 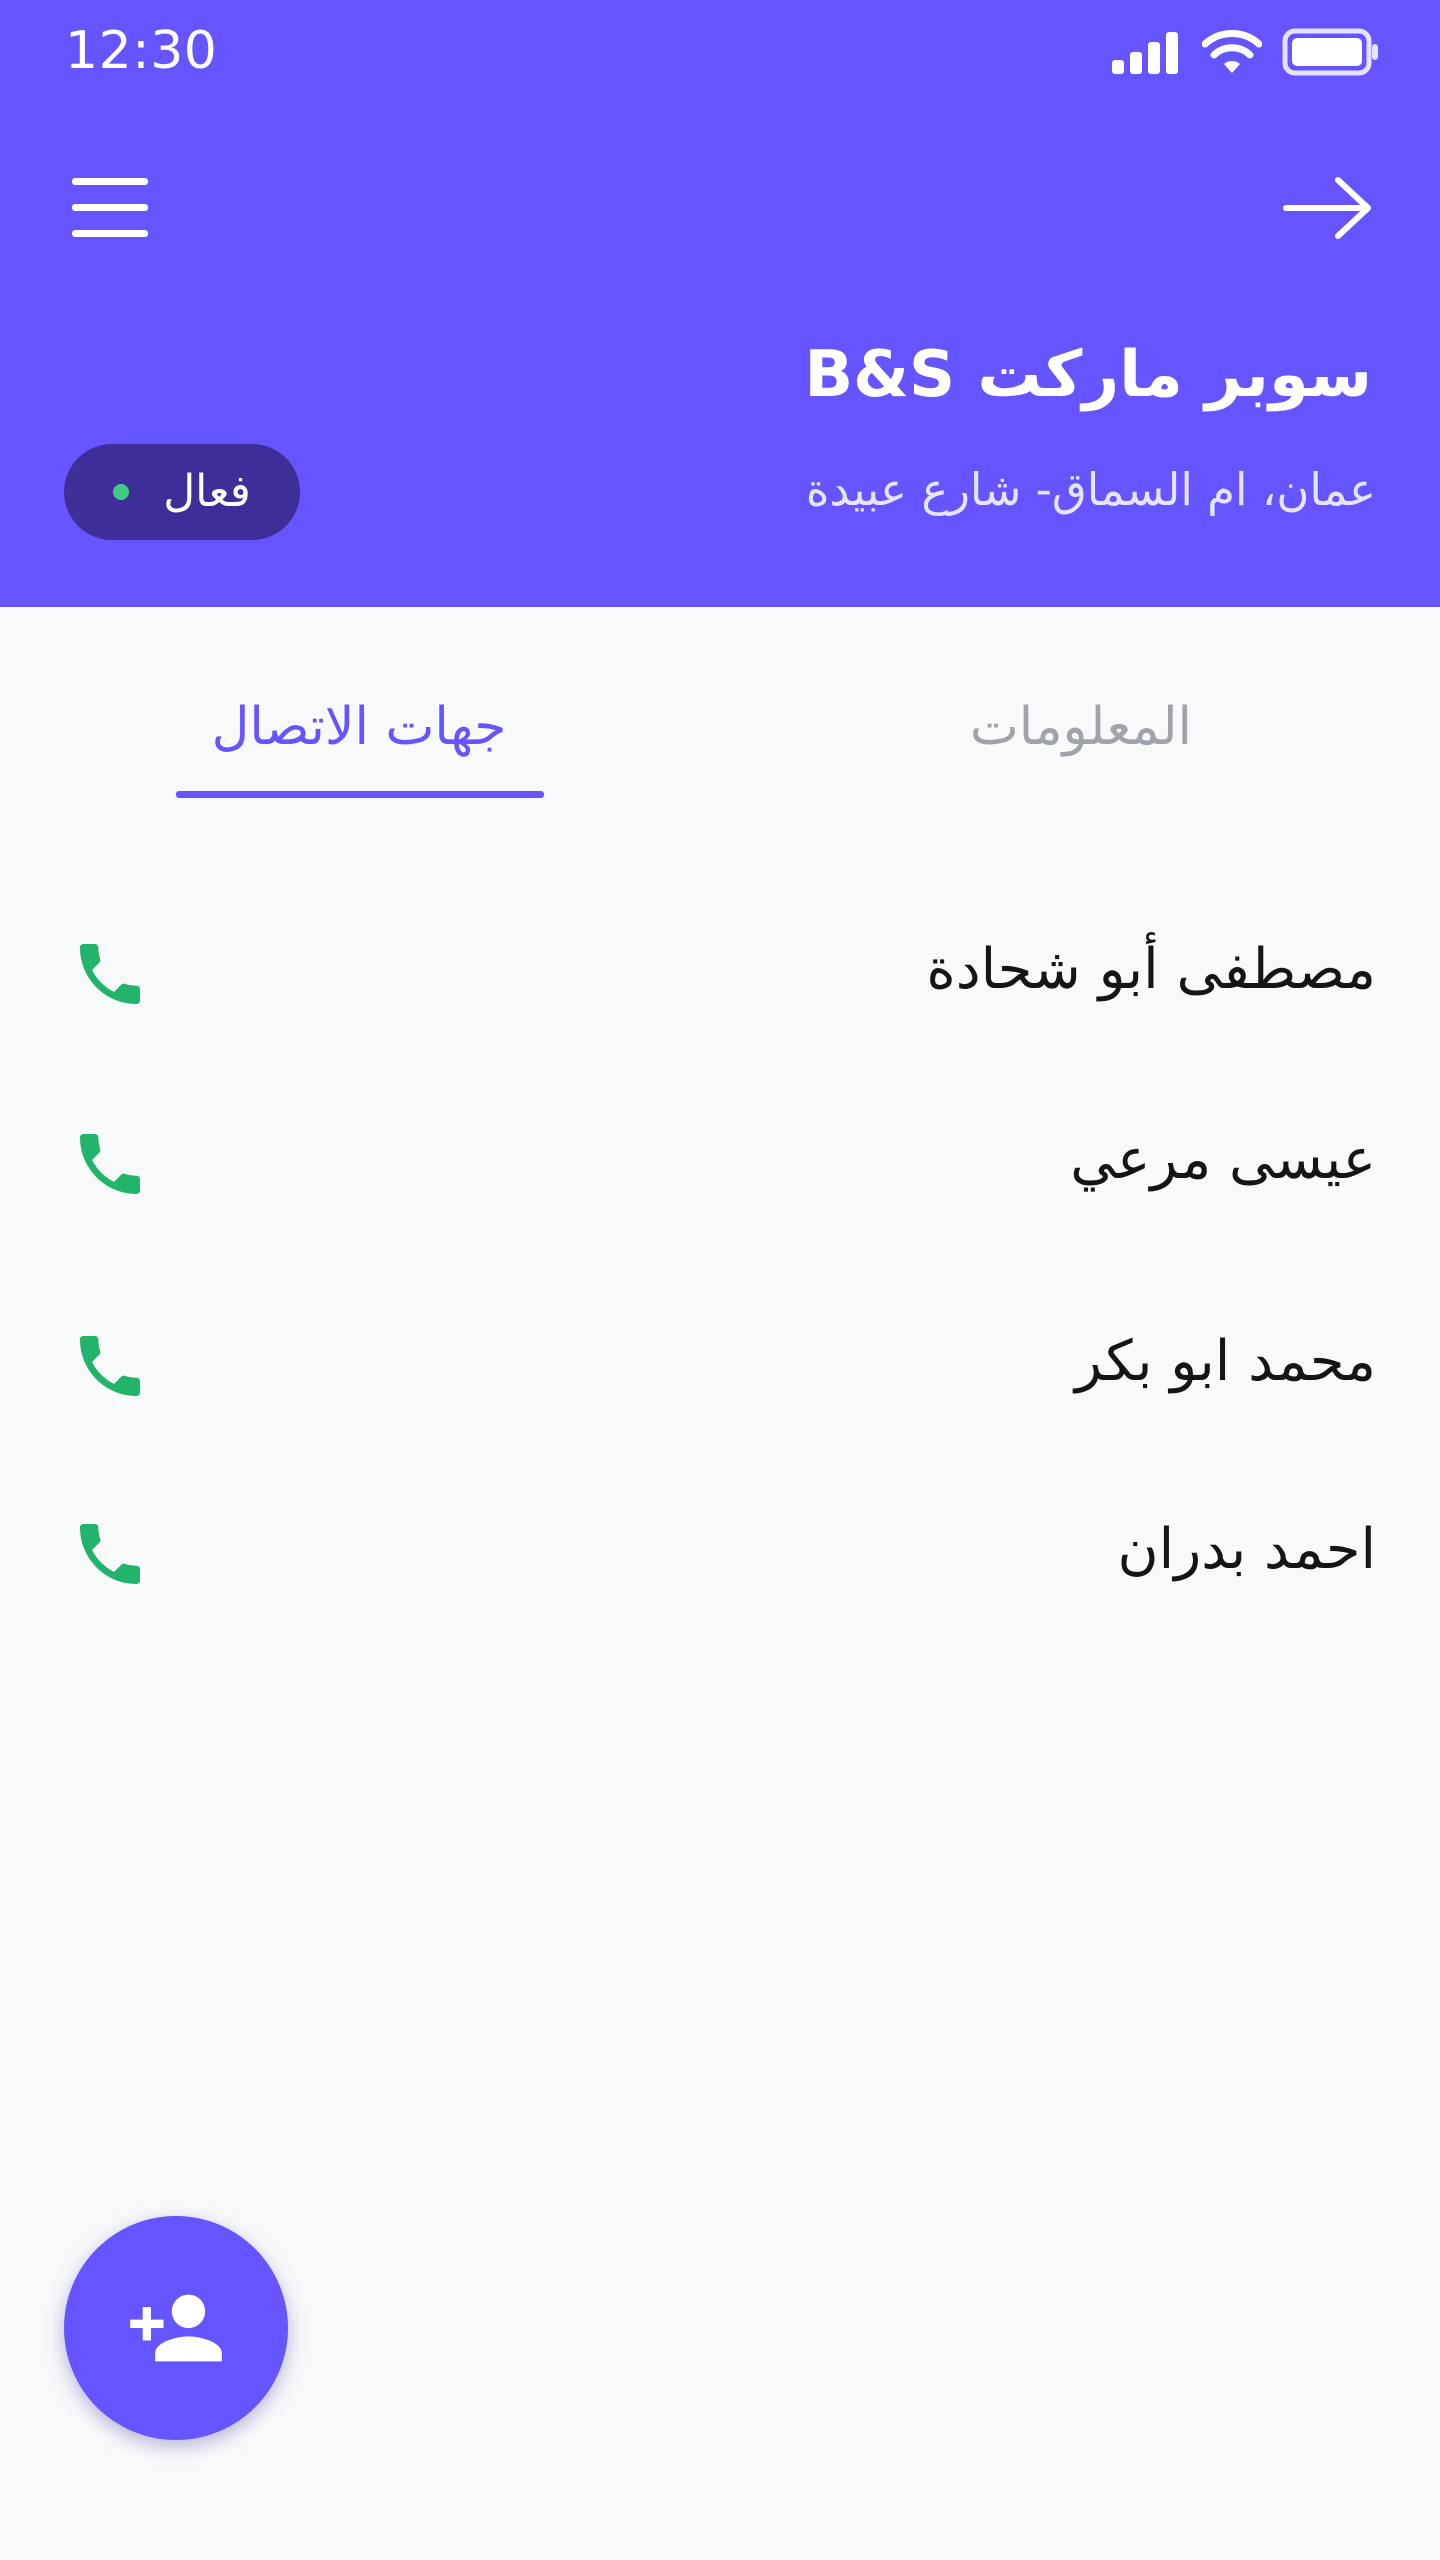 I want to click on active-tab-indicator, so click(x=360, y=794).